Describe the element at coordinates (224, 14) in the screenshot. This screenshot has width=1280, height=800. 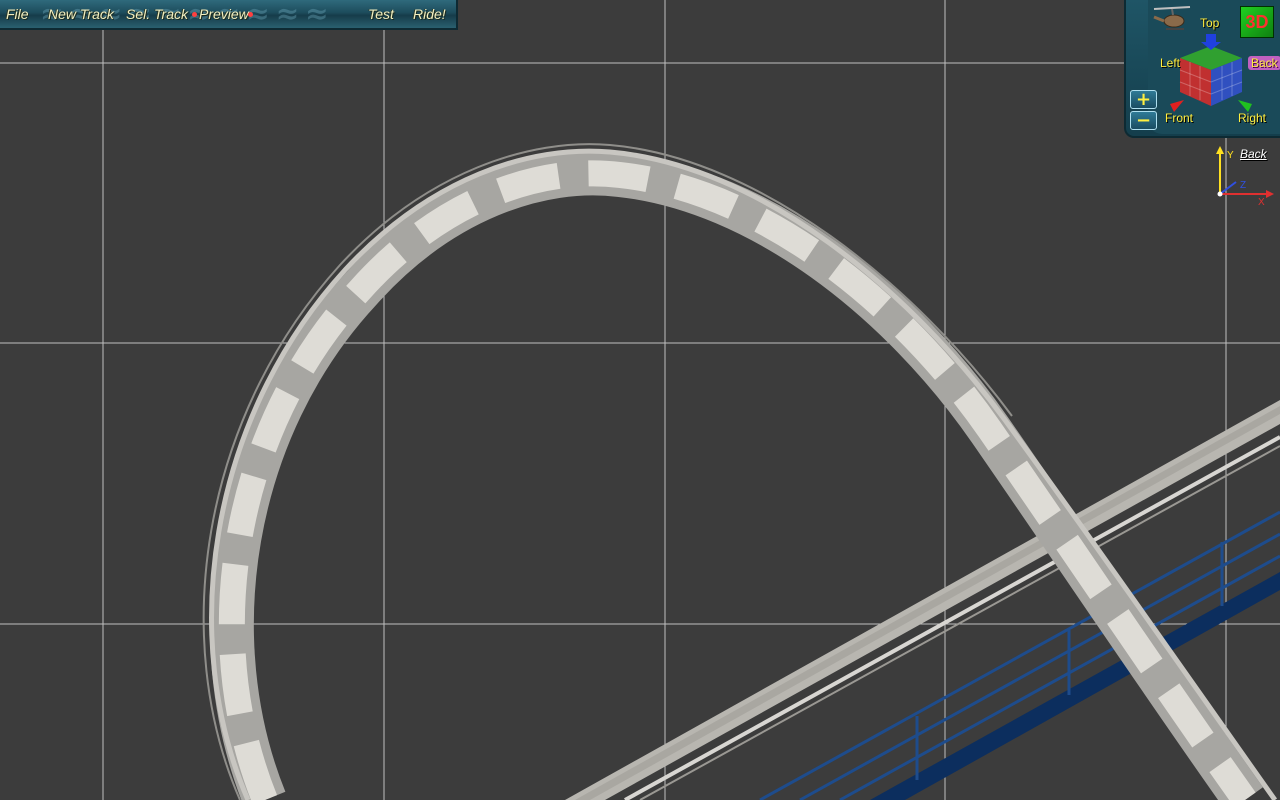
I see `menu-preview: Preview` at that location.